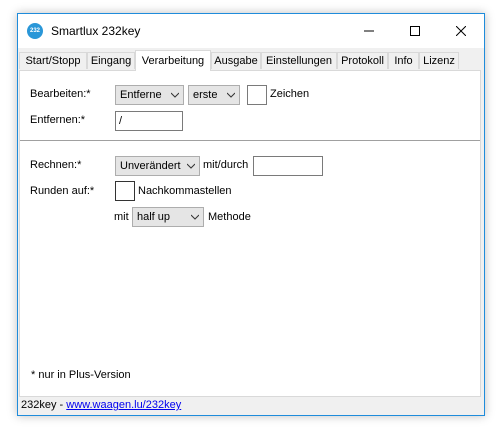 This screenshot has width=504, height=436. What do you see at coordinates (58, 120) in the screenshot?
I see `remove-label: Entfernen:*` at bounding box center [58, 120].